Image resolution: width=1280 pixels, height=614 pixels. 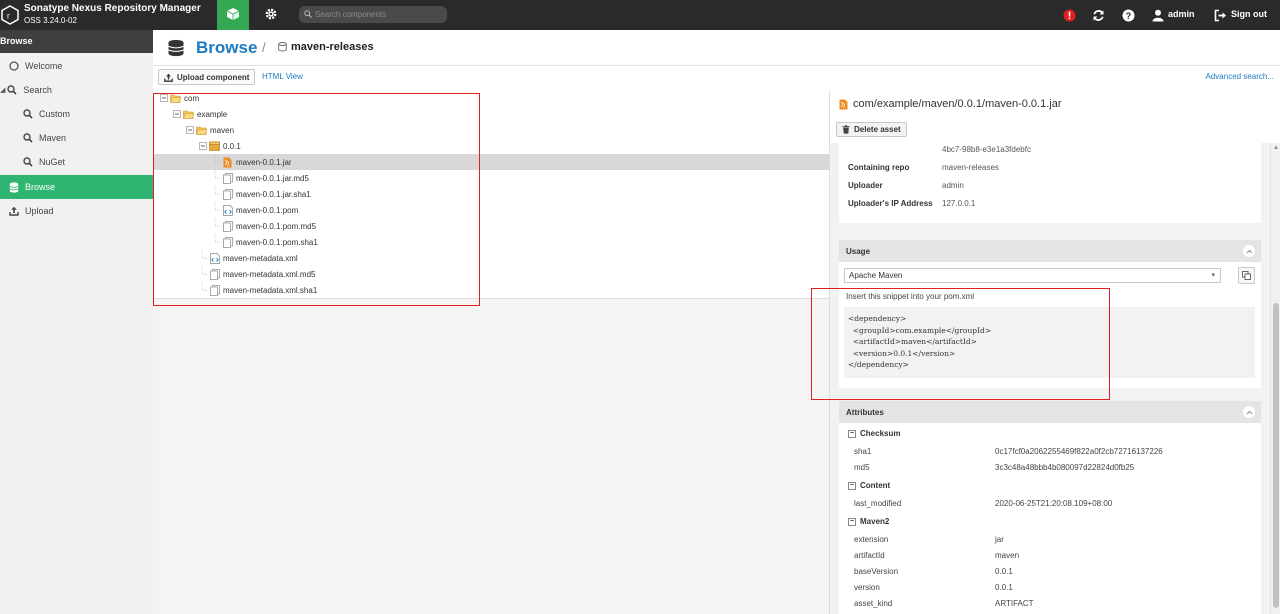 I want to click on nav-item-label: Browse, so click(x=40, y=187).